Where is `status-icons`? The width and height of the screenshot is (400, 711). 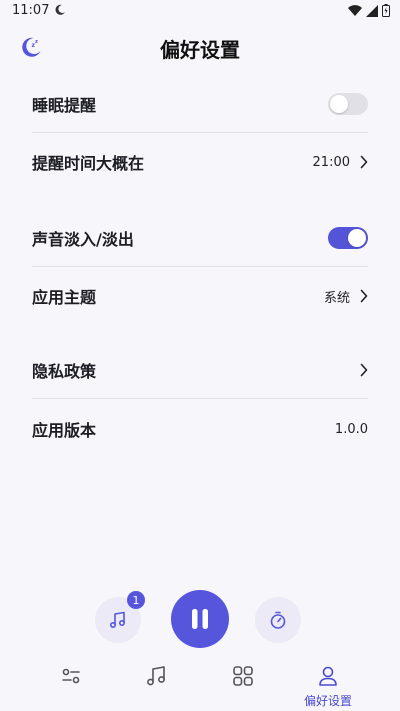 status-icons is located at coordinates (369, 10).